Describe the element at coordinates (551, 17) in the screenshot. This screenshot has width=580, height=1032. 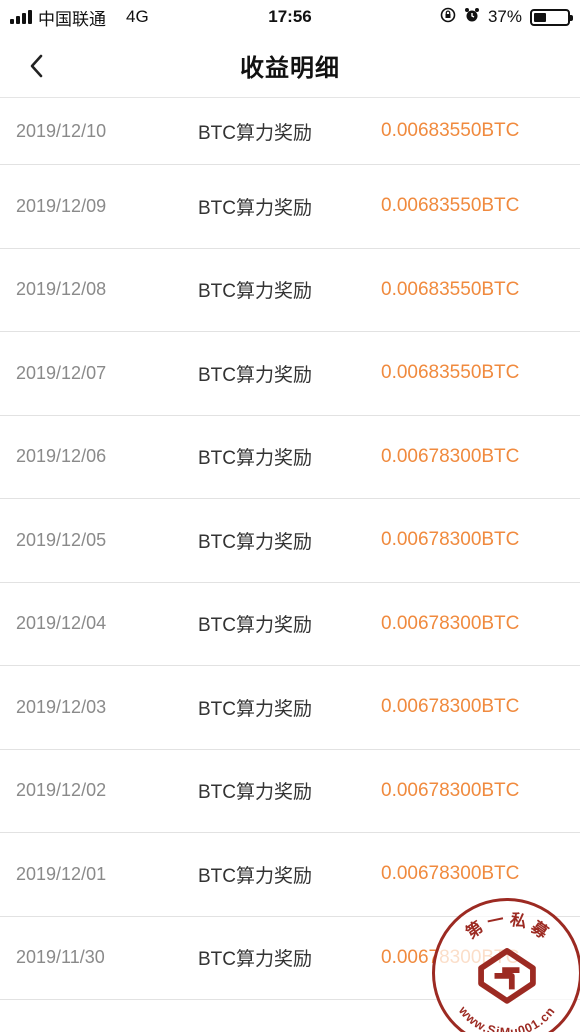
I see `battery-icon` at that location.